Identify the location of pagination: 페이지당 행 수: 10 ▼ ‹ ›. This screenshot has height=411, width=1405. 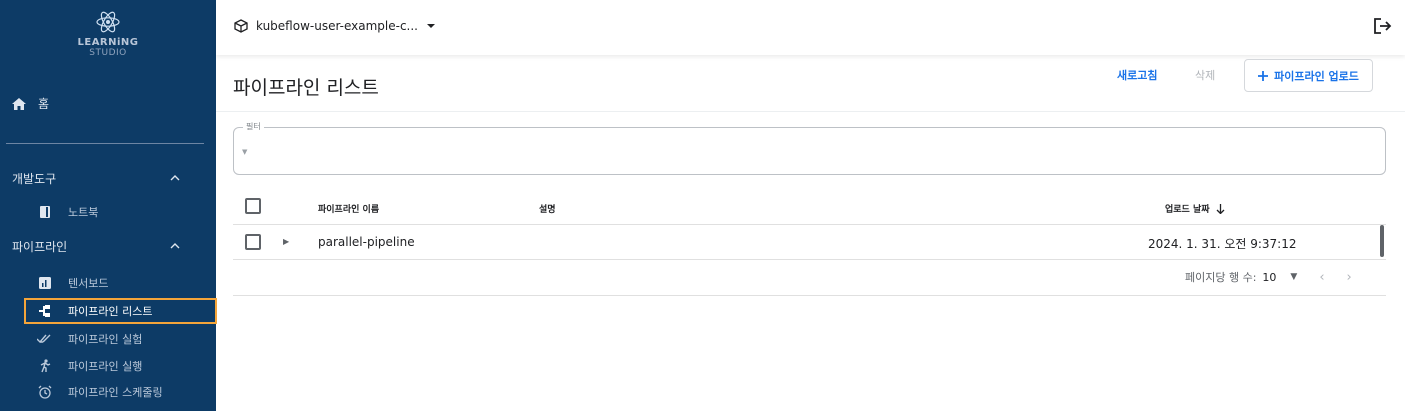
(1268, 277).